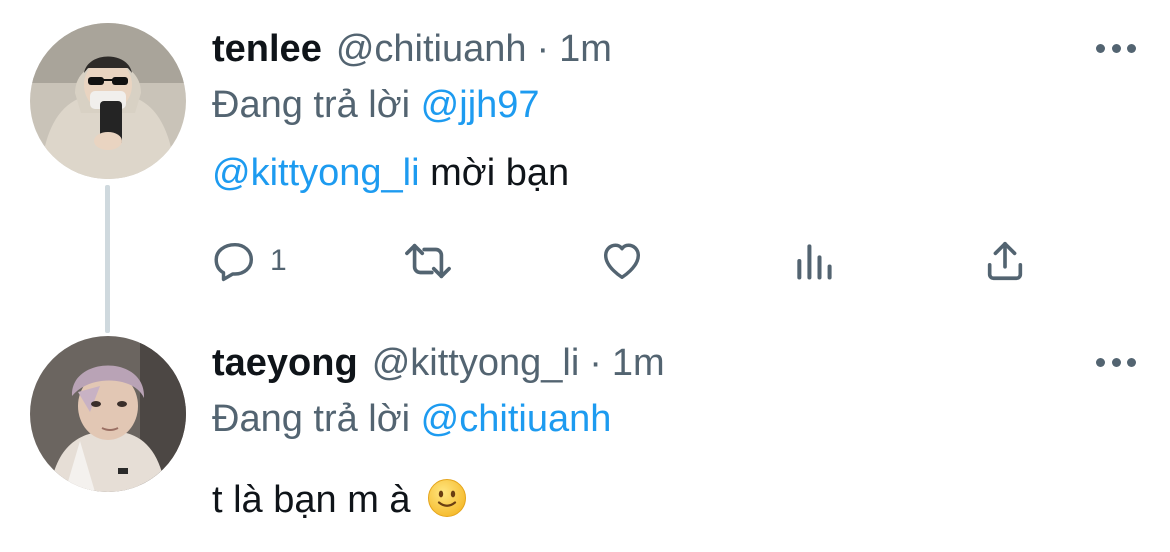 This screenshot has height=552, width=1170. I want to click on slightly-smiling-face-icon, so click(447, 498).